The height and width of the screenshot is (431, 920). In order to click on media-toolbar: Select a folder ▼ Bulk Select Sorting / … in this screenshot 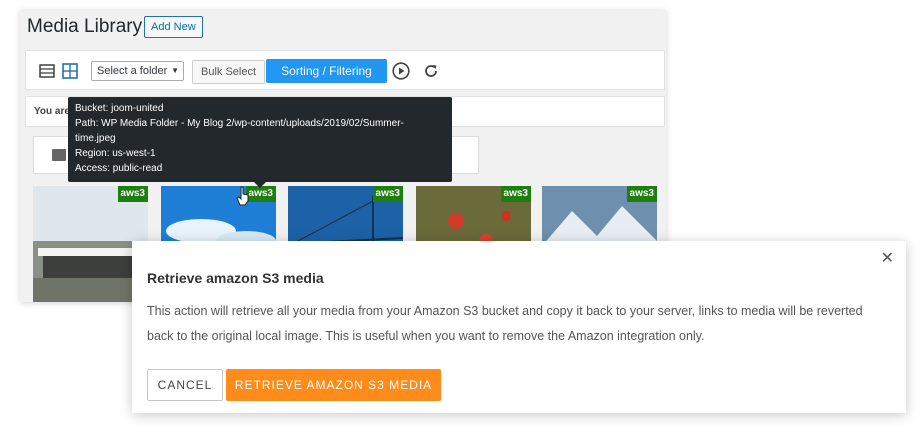, I will do `click(345, 70)`.